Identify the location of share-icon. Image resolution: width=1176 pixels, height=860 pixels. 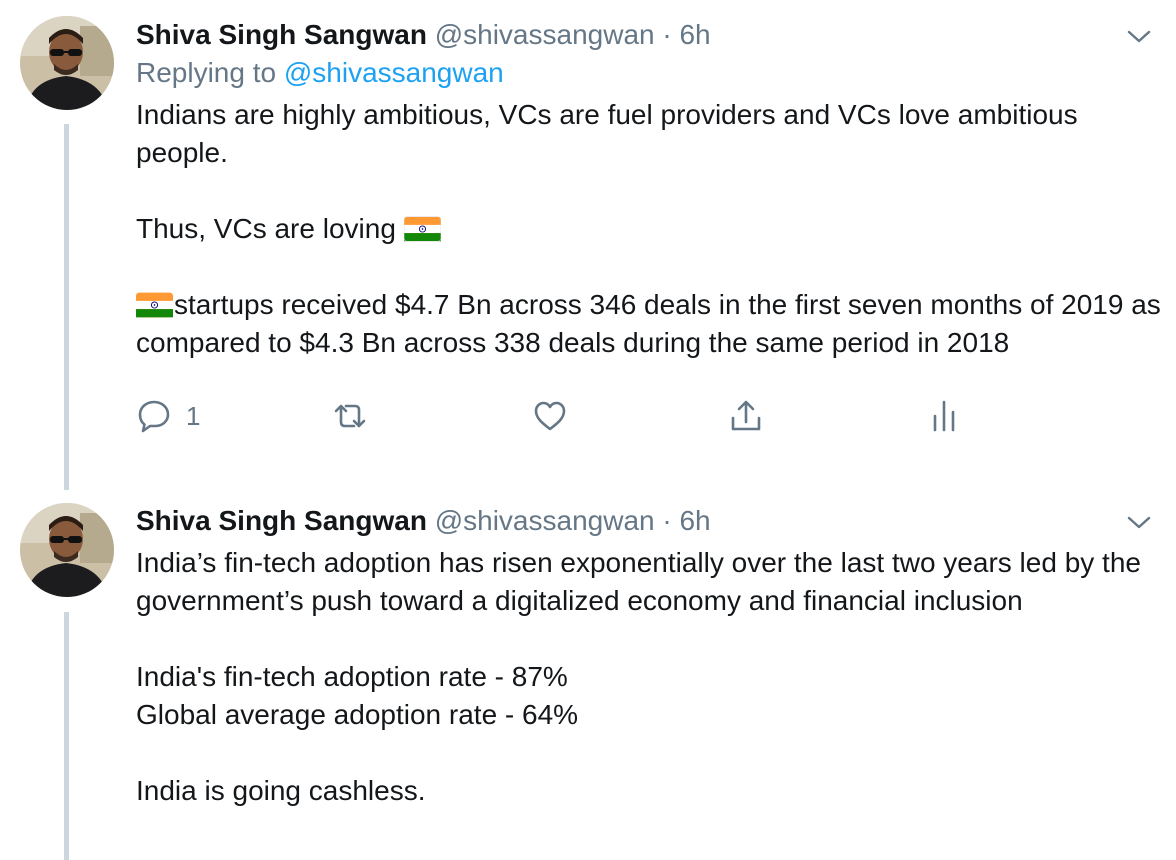
(746, 415).